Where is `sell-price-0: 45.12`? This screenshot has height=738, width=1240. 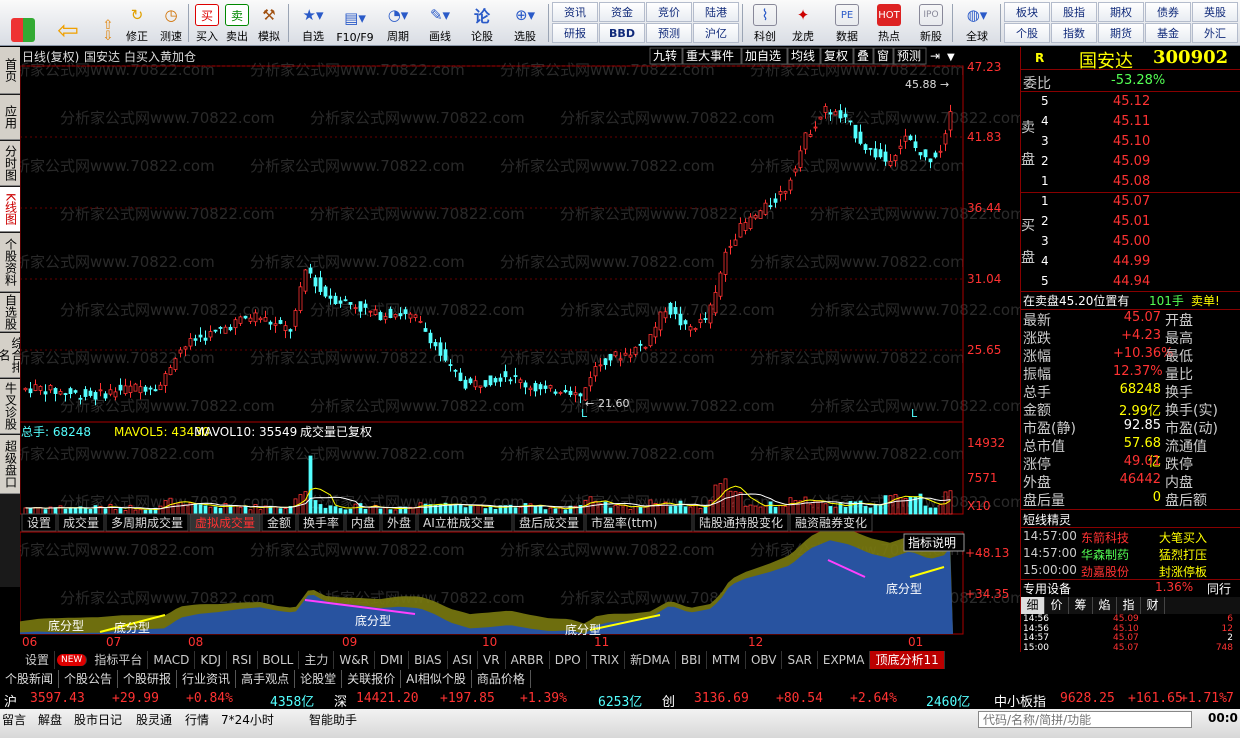
sell-price-0: 45.12 is located at coordinates (1131, 101).